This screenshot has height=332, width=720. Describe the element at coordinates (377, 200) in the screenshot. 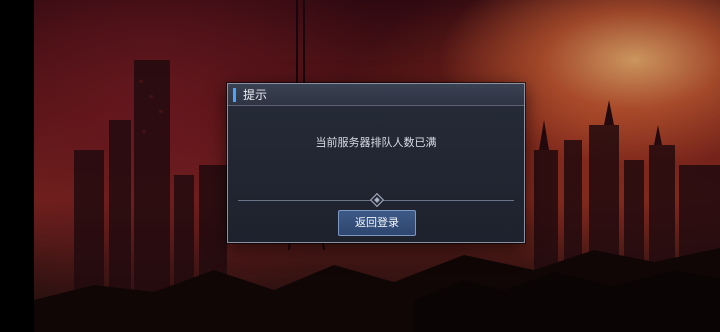

I see `diamond-ornament-icon` at that location.